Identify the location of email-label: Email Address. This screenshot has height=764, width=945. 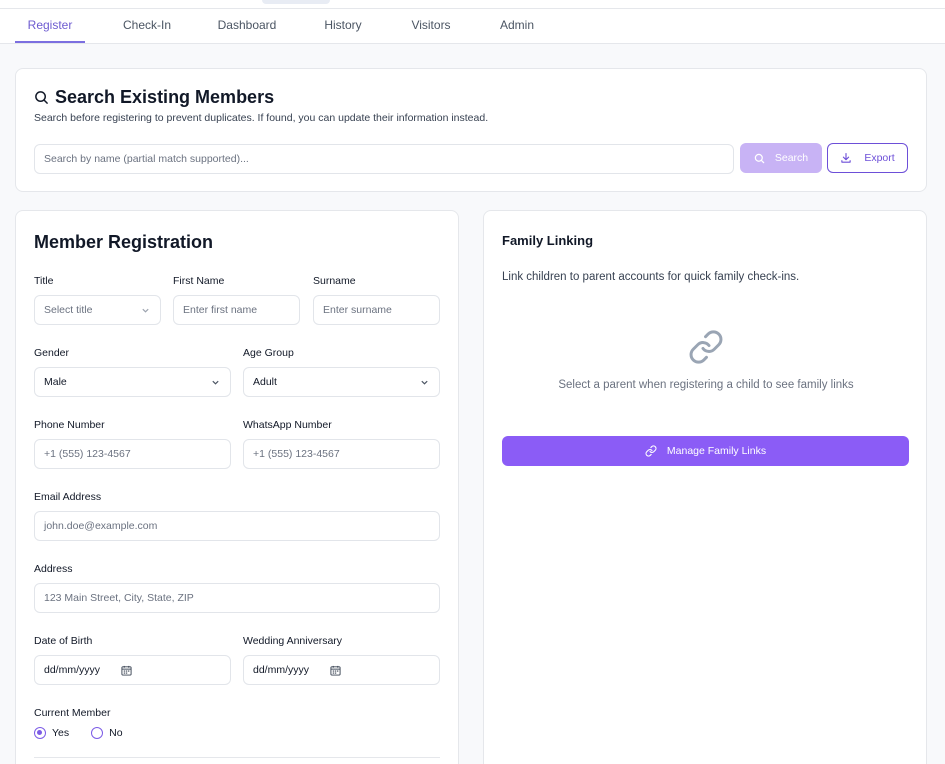
(68, 497).